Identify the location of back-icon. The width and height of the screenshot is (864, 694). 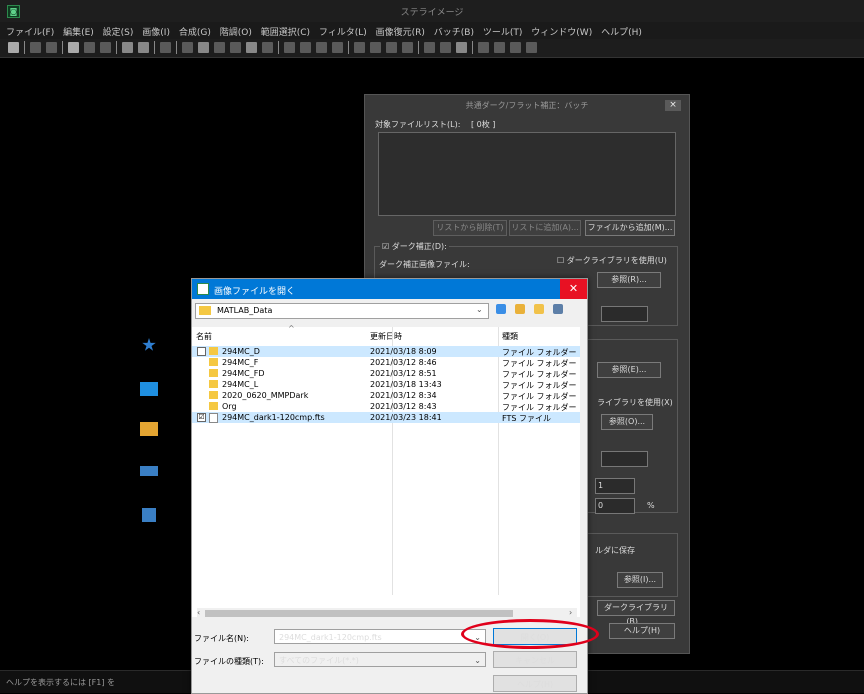
(501, 309).